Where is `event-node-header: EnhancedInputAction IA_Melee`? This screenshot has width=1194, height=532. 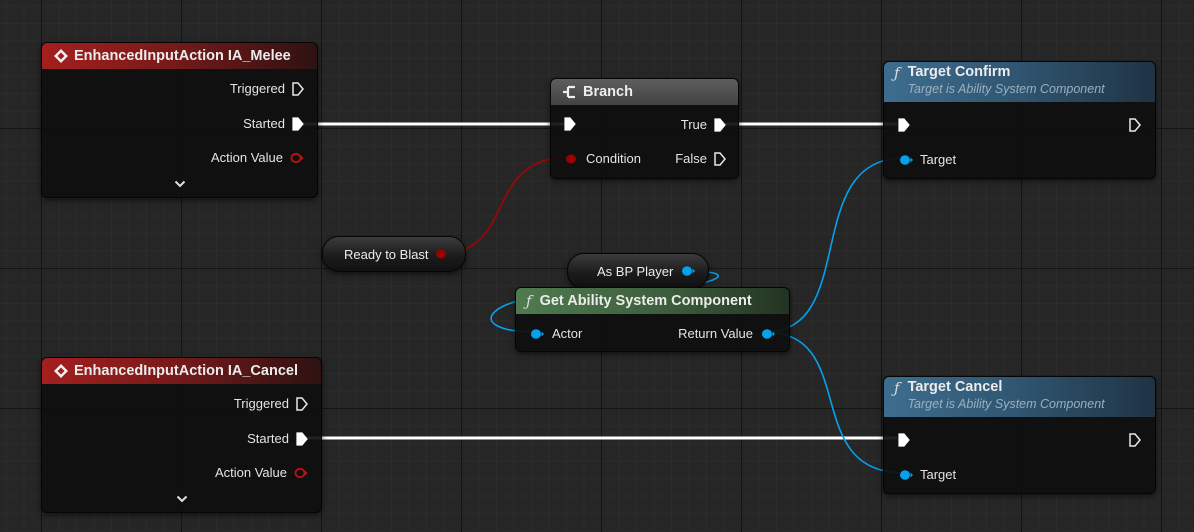 event-node-header: EnhancedInputAction IA_Melee is located at coordinates (179, 56).